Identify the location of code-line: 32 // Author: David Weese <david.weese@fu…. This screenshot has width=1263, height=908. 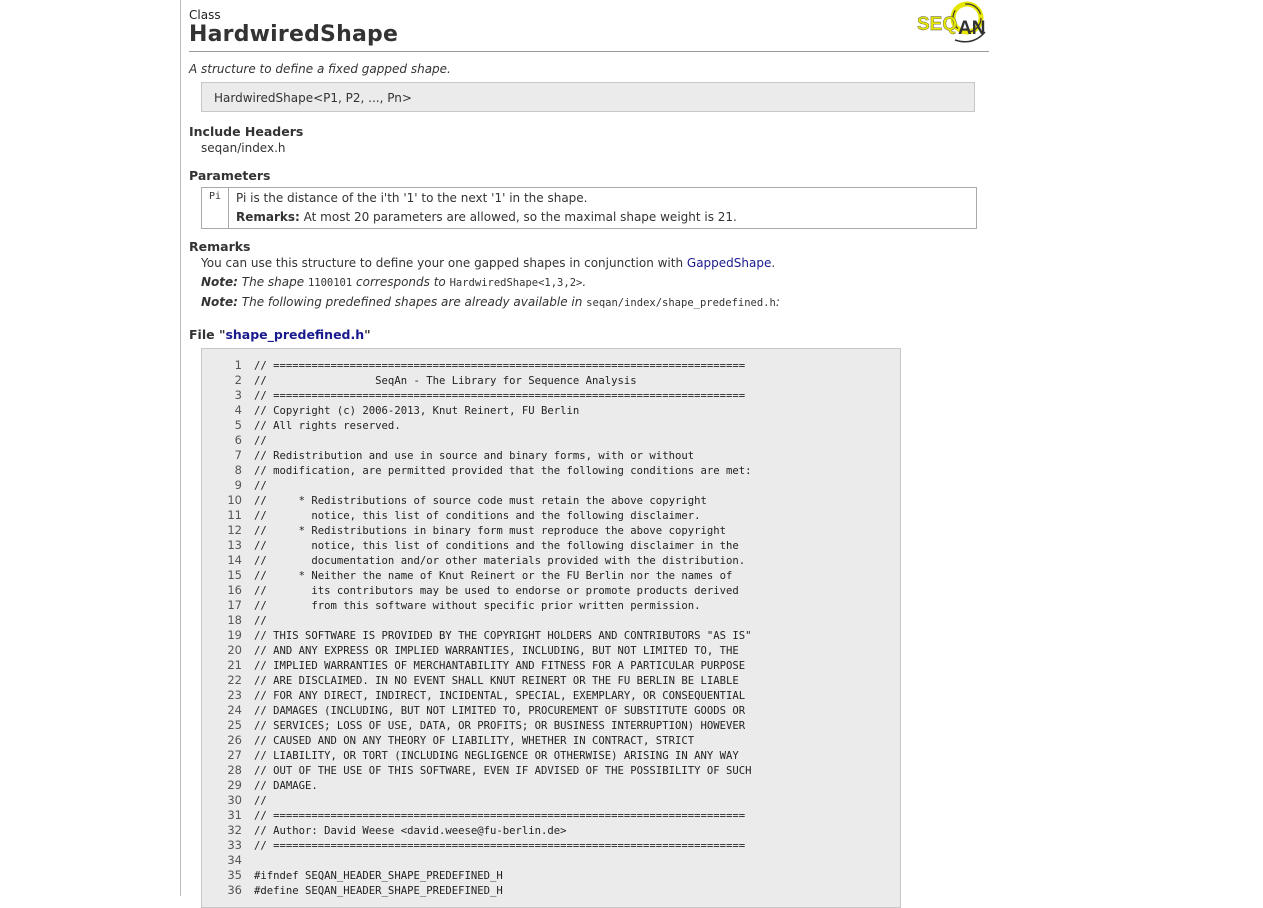
(384, 830).